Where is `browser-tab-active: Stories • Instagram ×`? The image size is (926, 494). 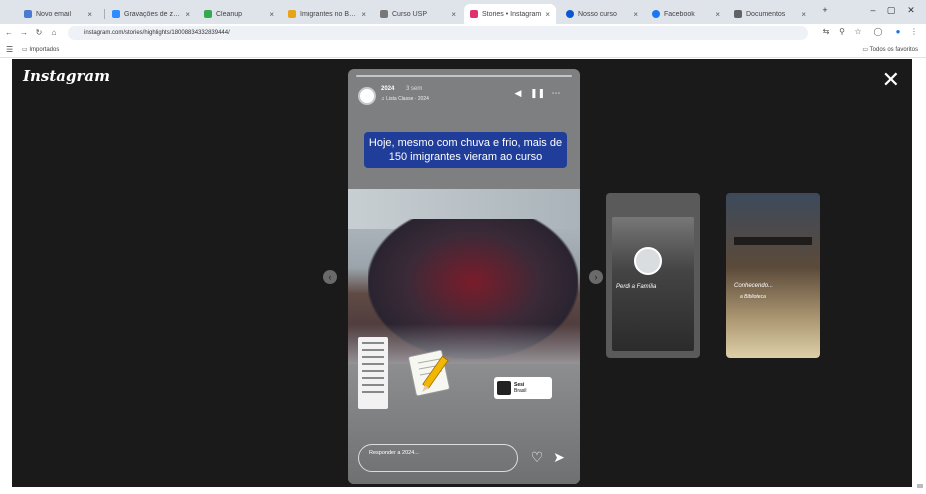
browser-tab-active: Stories • Instagram × is located at coordinates (510, 14).